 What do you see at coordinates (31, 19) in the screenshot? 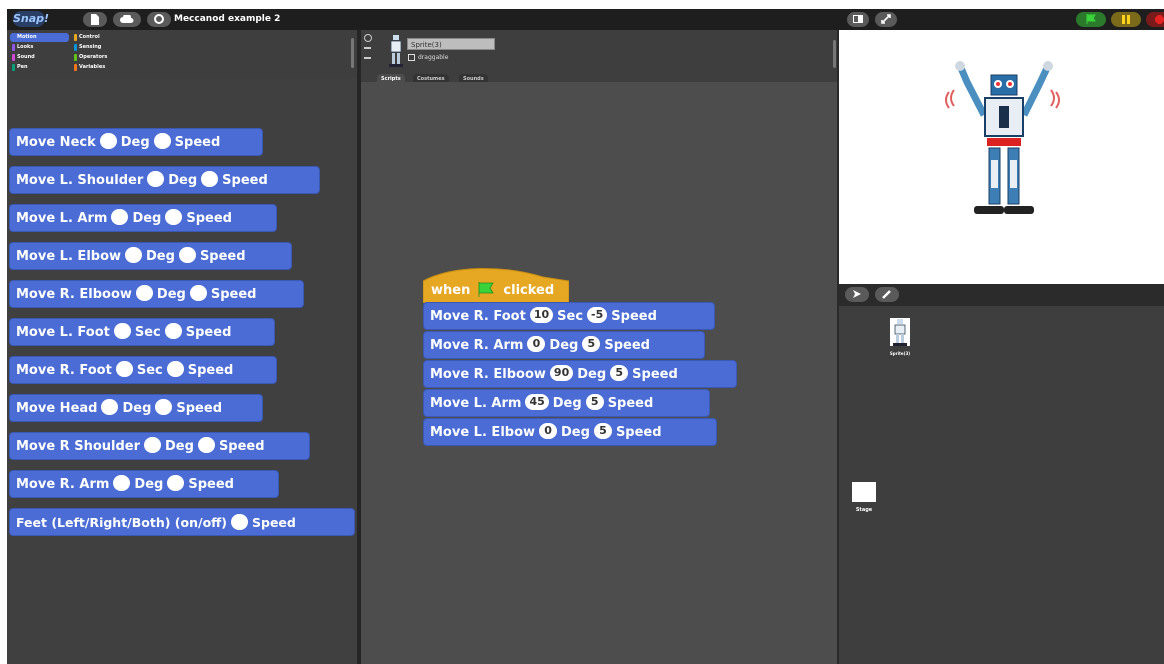
I see `snap-logo: Snap!` at bounding box center [31, 19].